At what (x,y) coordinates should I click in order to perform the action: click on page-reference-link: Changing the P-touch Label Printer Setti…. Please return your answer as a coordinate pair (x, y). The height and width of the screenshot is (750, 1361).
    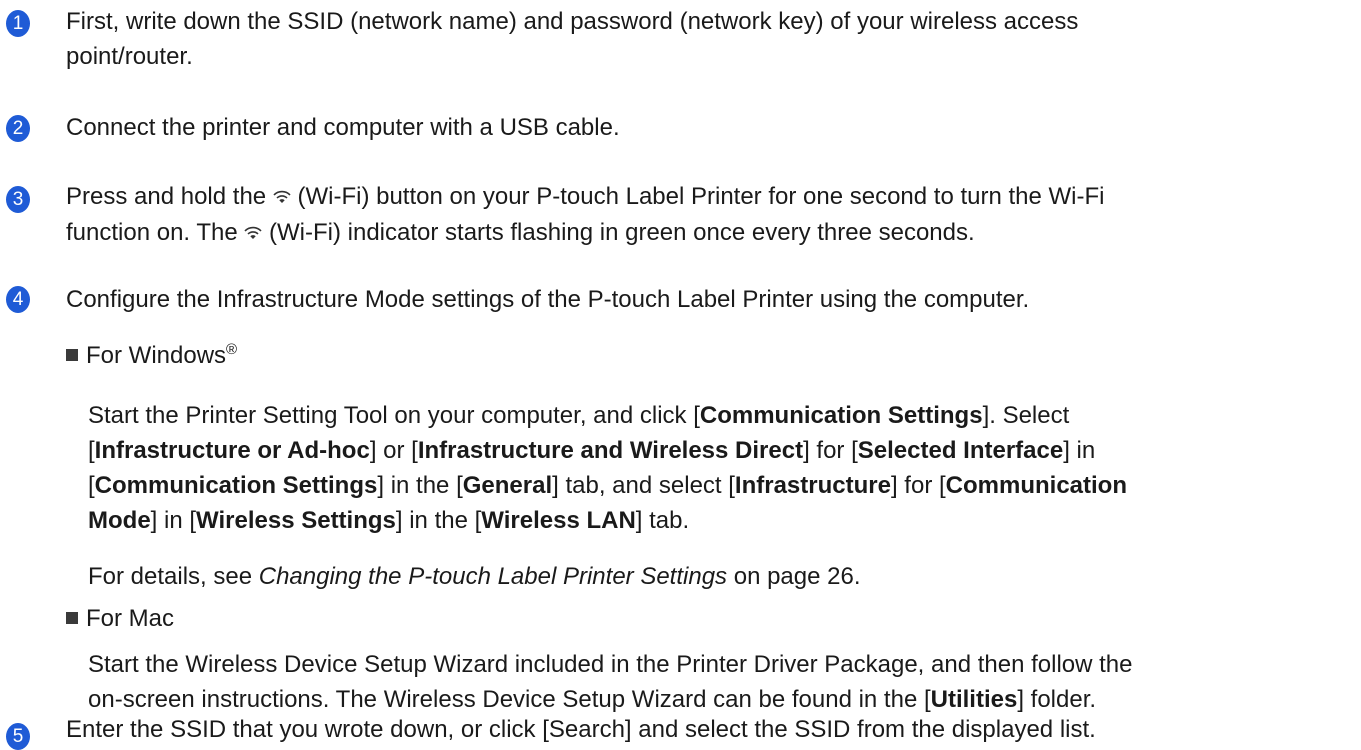
    Looking at the image, I should click on (493, 576).